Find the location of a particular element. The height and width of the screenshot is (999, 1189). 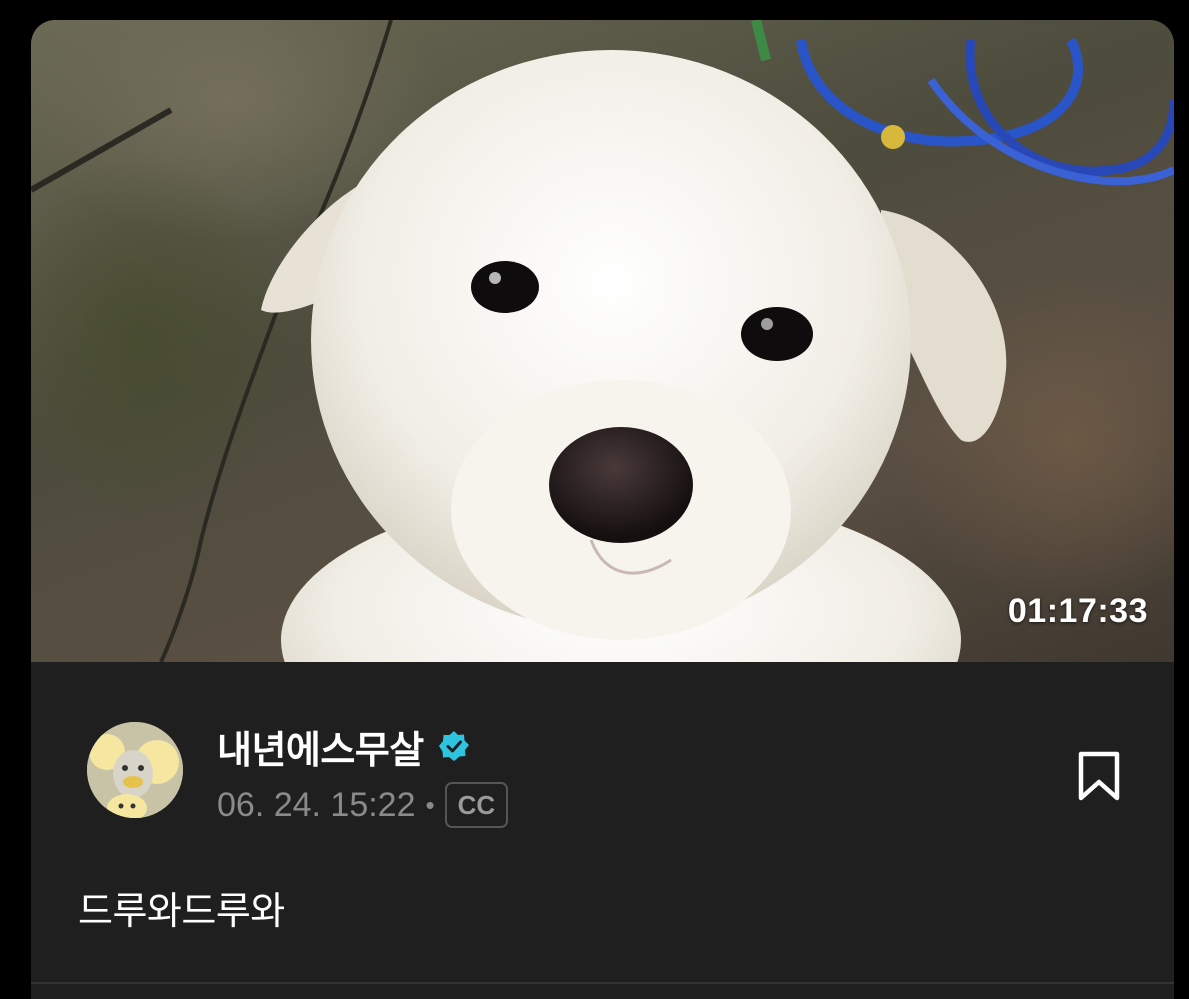

bookmark-icon is located at coordinates (1099, 776).